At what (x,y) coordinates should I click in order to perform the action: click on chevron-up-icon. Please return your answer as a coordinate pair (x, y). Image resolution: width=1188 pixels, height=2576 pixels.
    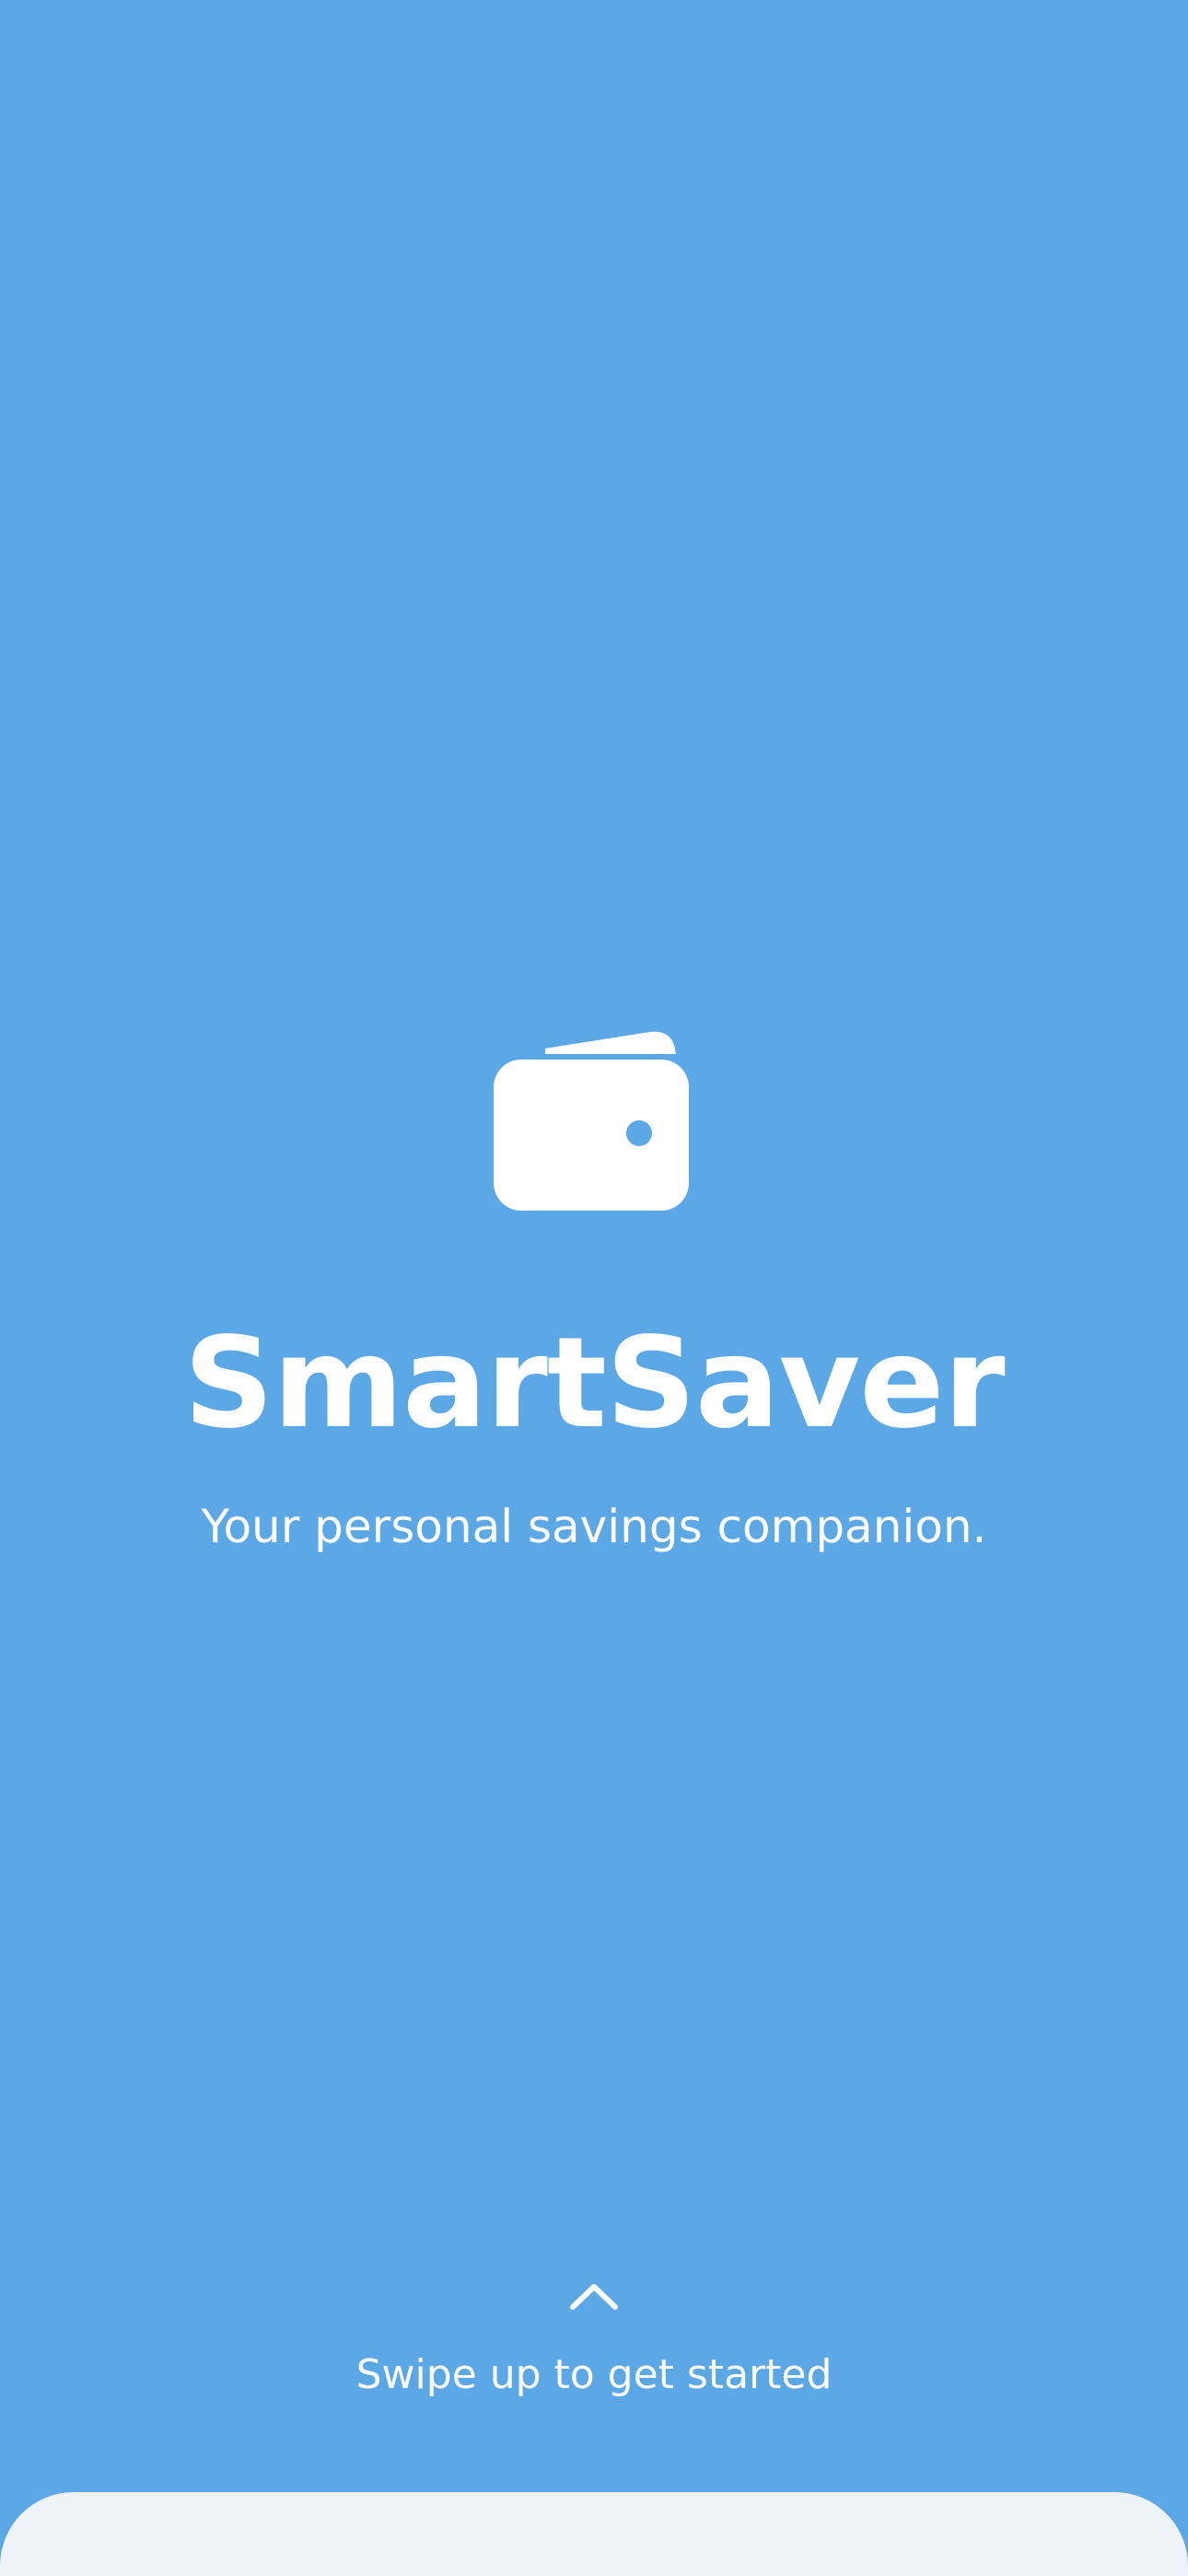
    Looking at the image, I should click on (594, 2297).